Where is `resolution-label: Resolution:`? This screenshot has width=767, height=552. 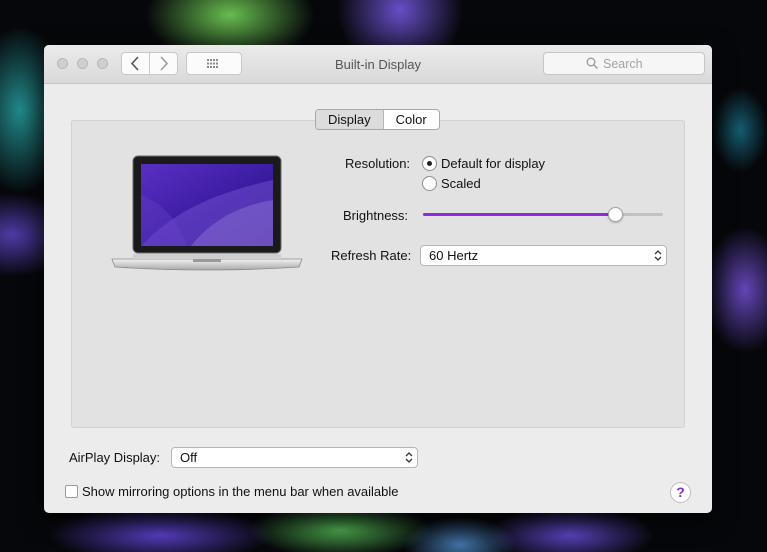 resolution-label: Resolution: is located at coordinates (378, 163).